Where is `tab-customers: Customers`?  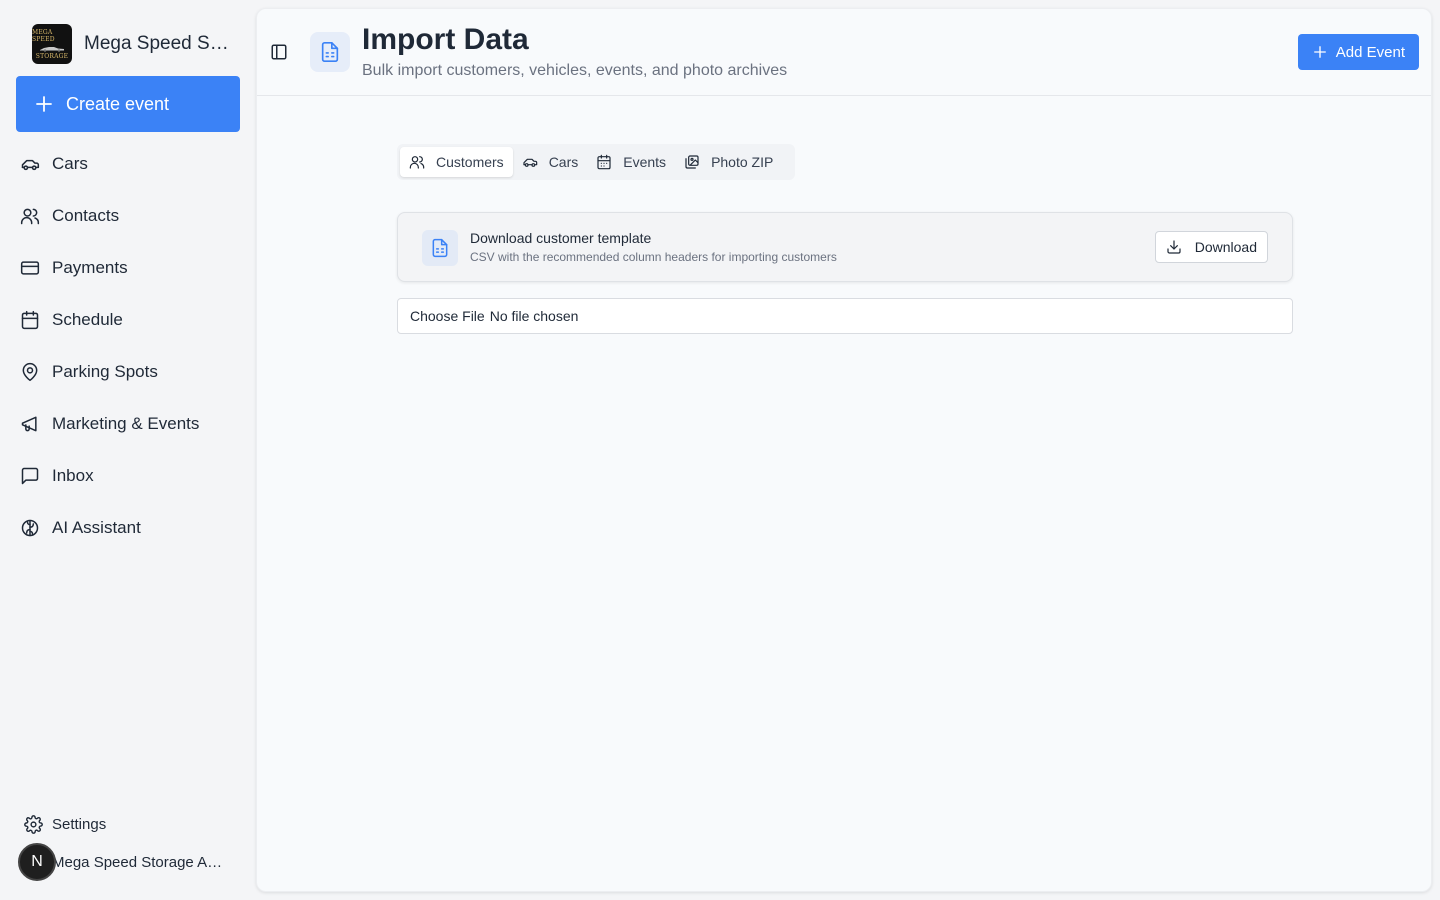
tab-customers: Customers is located at coordinates (456, 162).